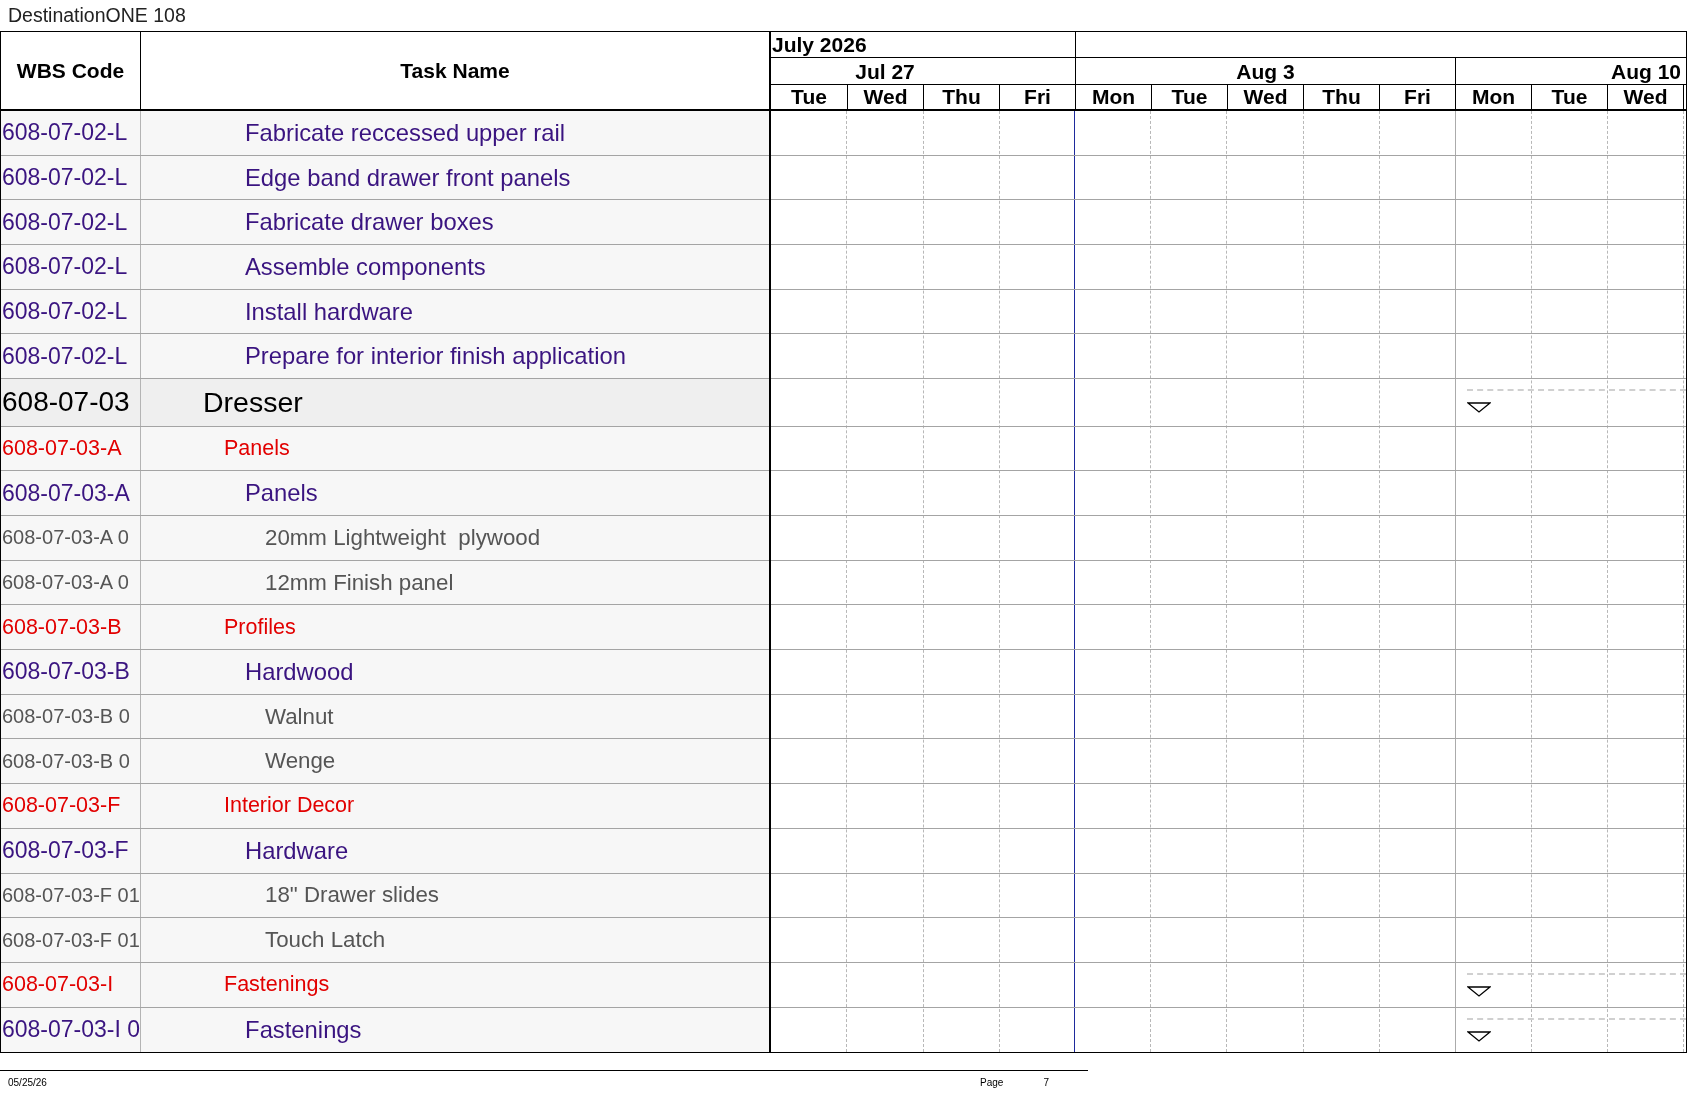 The image size is (1687, 1097). What do you see at coordinates (455, 402) in the screenshot?
I see `task-name-cell: Dresser` at bounding box center [455, 402].